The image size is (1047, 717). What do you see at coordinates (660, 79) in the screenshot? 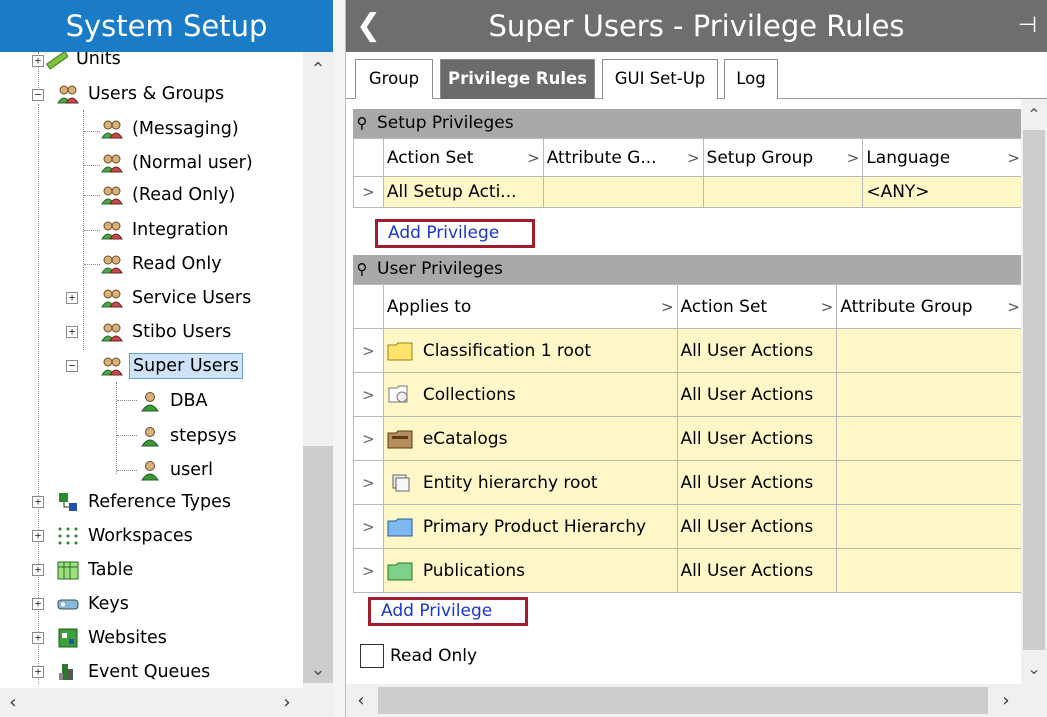
I see `tab-gui-setup: GUI Set-Up` at bounding box center [660, 79].